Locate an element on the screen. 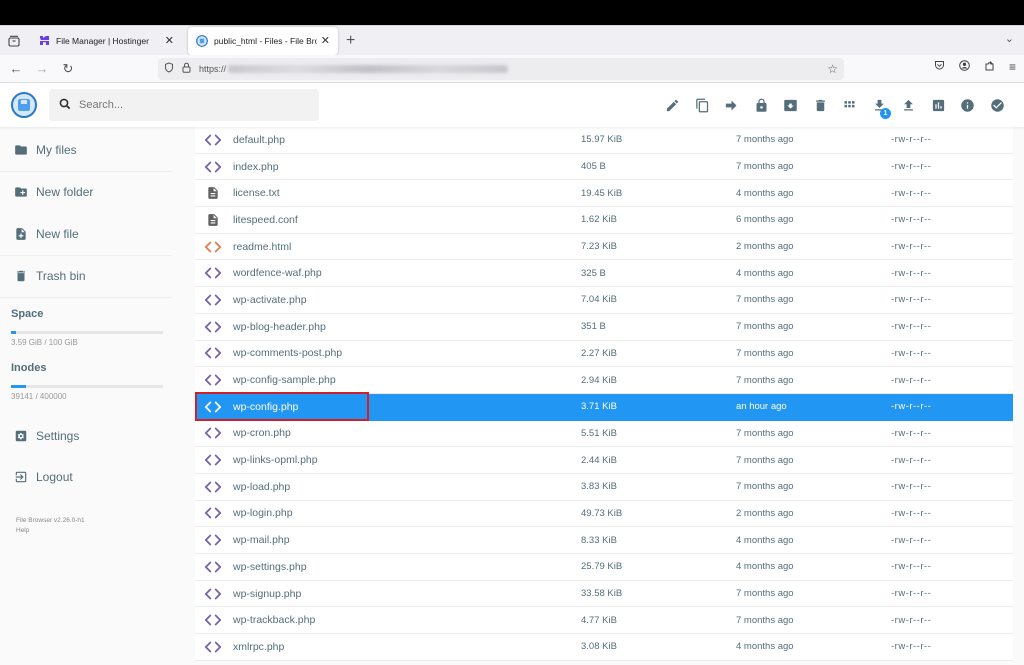  file-size: 2.44 KiB is located at coordinates (599, 460).